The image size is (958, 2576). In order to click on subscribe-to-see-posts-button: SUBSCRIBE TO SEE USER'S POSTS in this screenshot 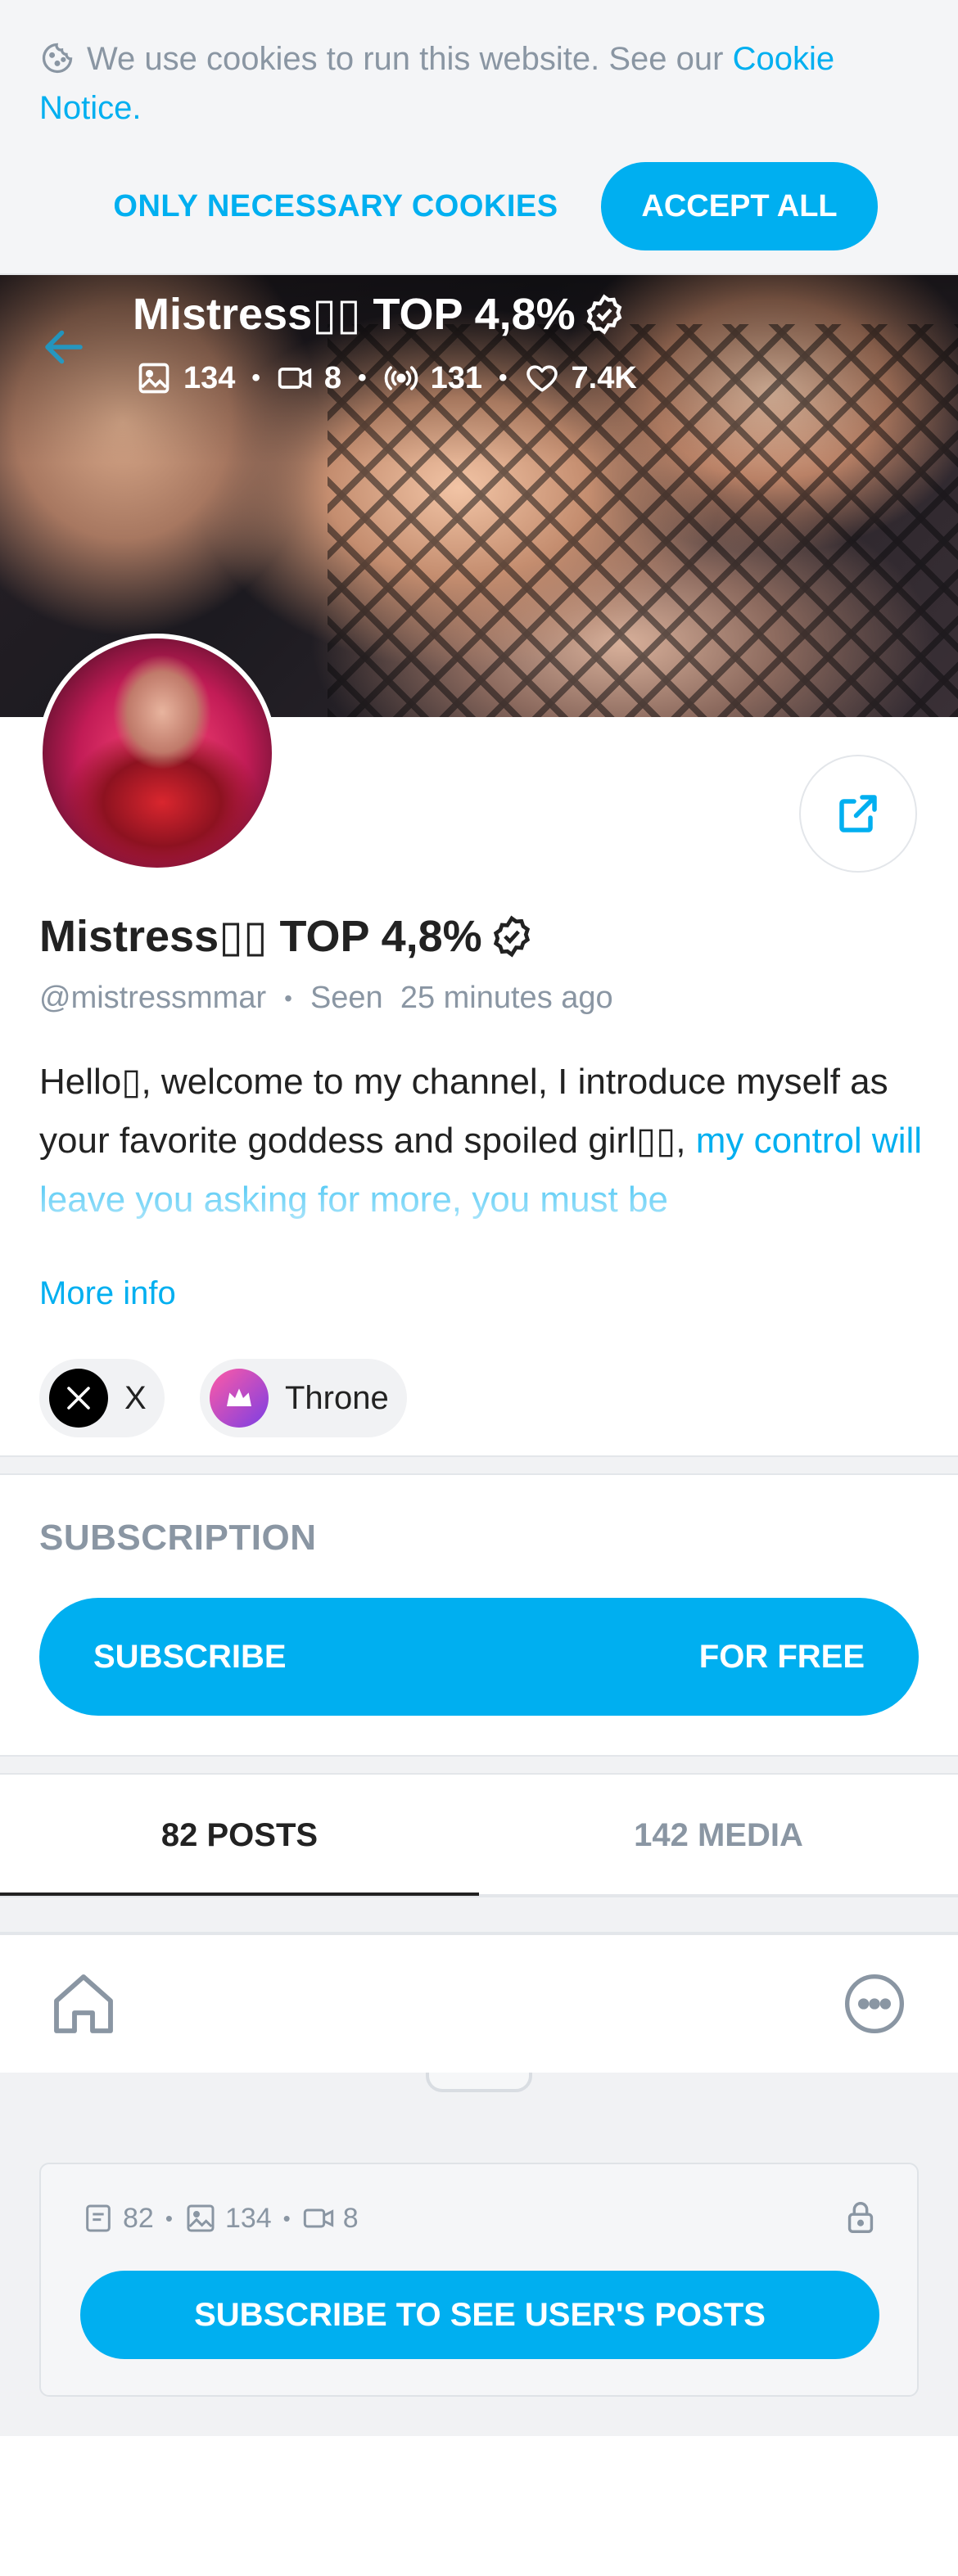, I will do `click(480, 2315)`.